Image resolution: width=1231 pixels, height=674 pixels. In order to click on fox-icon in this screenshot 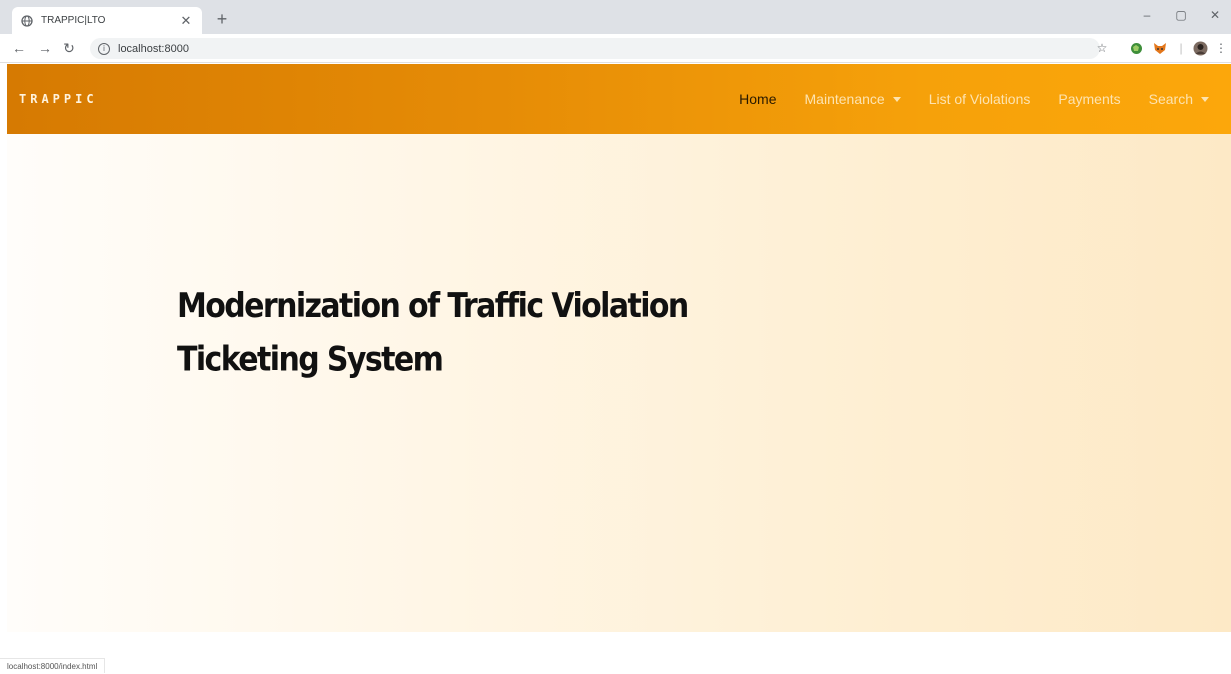, I will do `click(1160, 48)`.